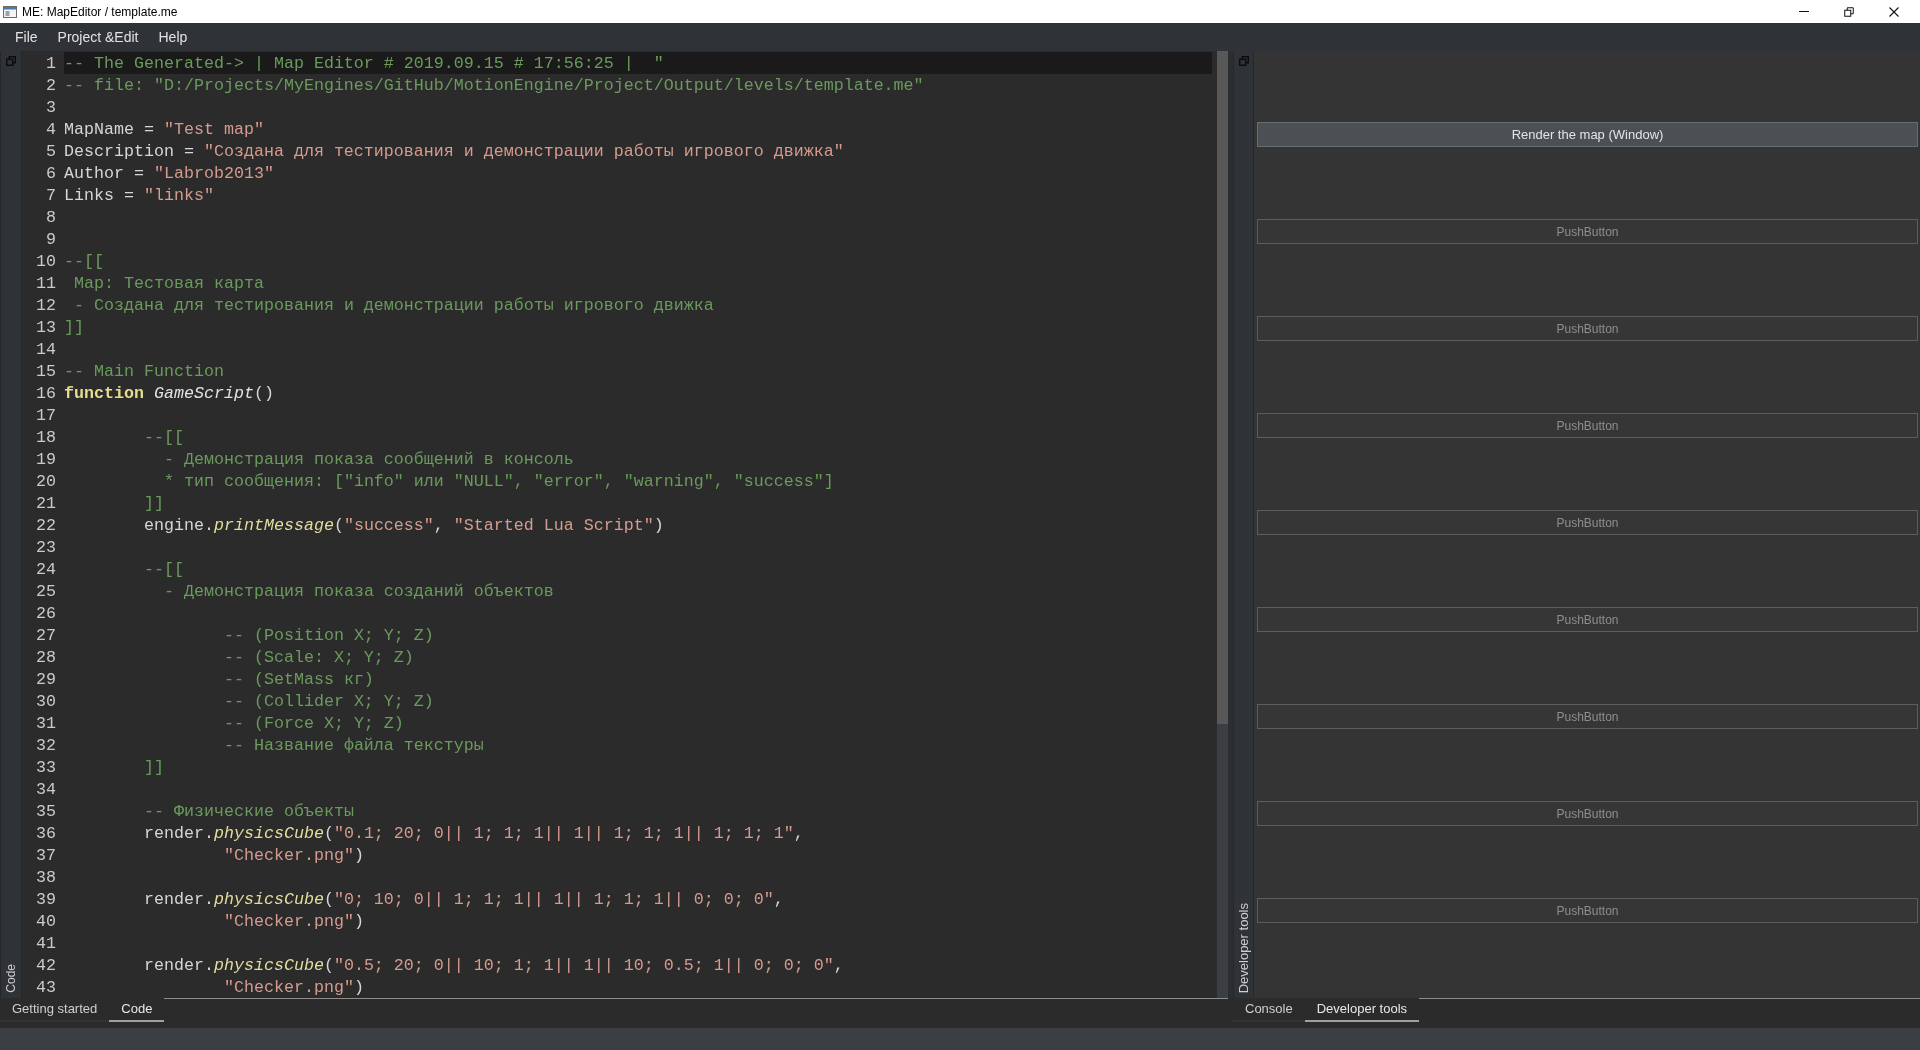 This screenshot has height=1050, width=1920. I want to click on line-number: 18, so click(45, 437).